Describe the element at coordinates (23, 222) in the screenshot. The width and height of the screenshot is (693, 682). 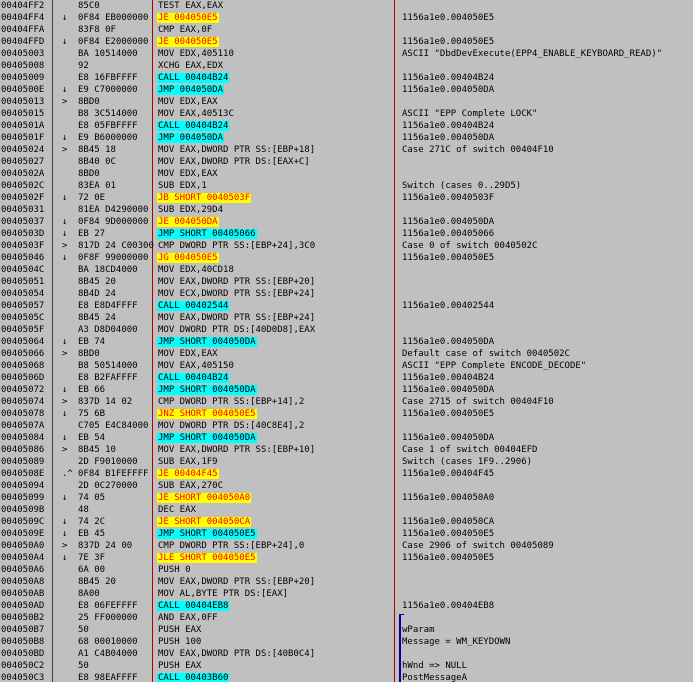
I see `row-address: 00405037` at that location.